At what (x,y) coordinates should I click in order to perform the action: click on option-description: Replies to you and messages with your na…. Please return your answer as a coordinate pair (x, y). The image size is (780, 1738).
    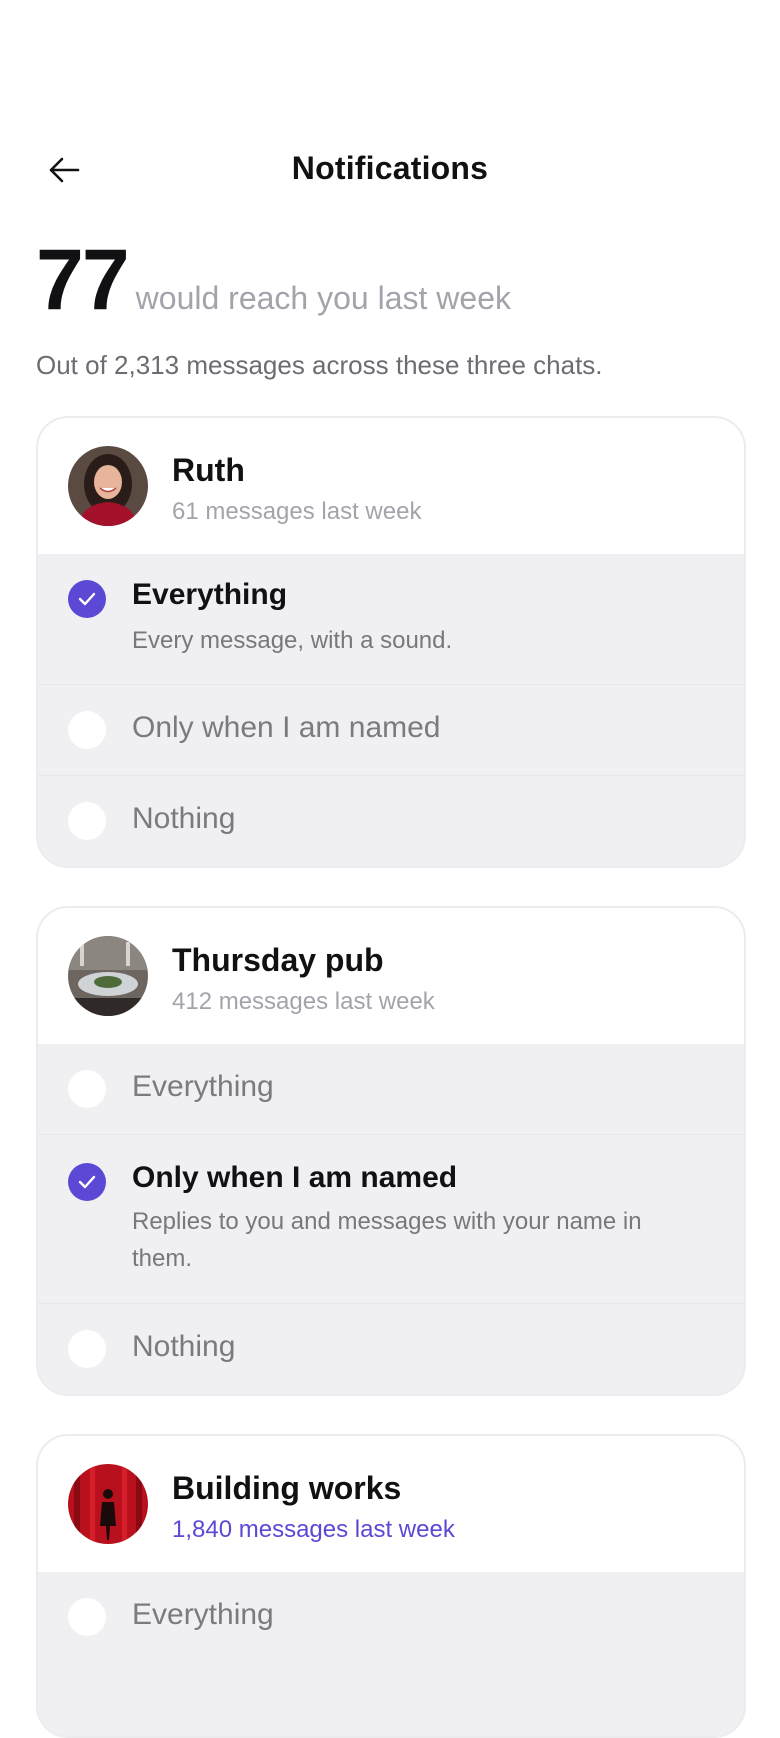
    Looking at the image, I should click on (387, 1240).